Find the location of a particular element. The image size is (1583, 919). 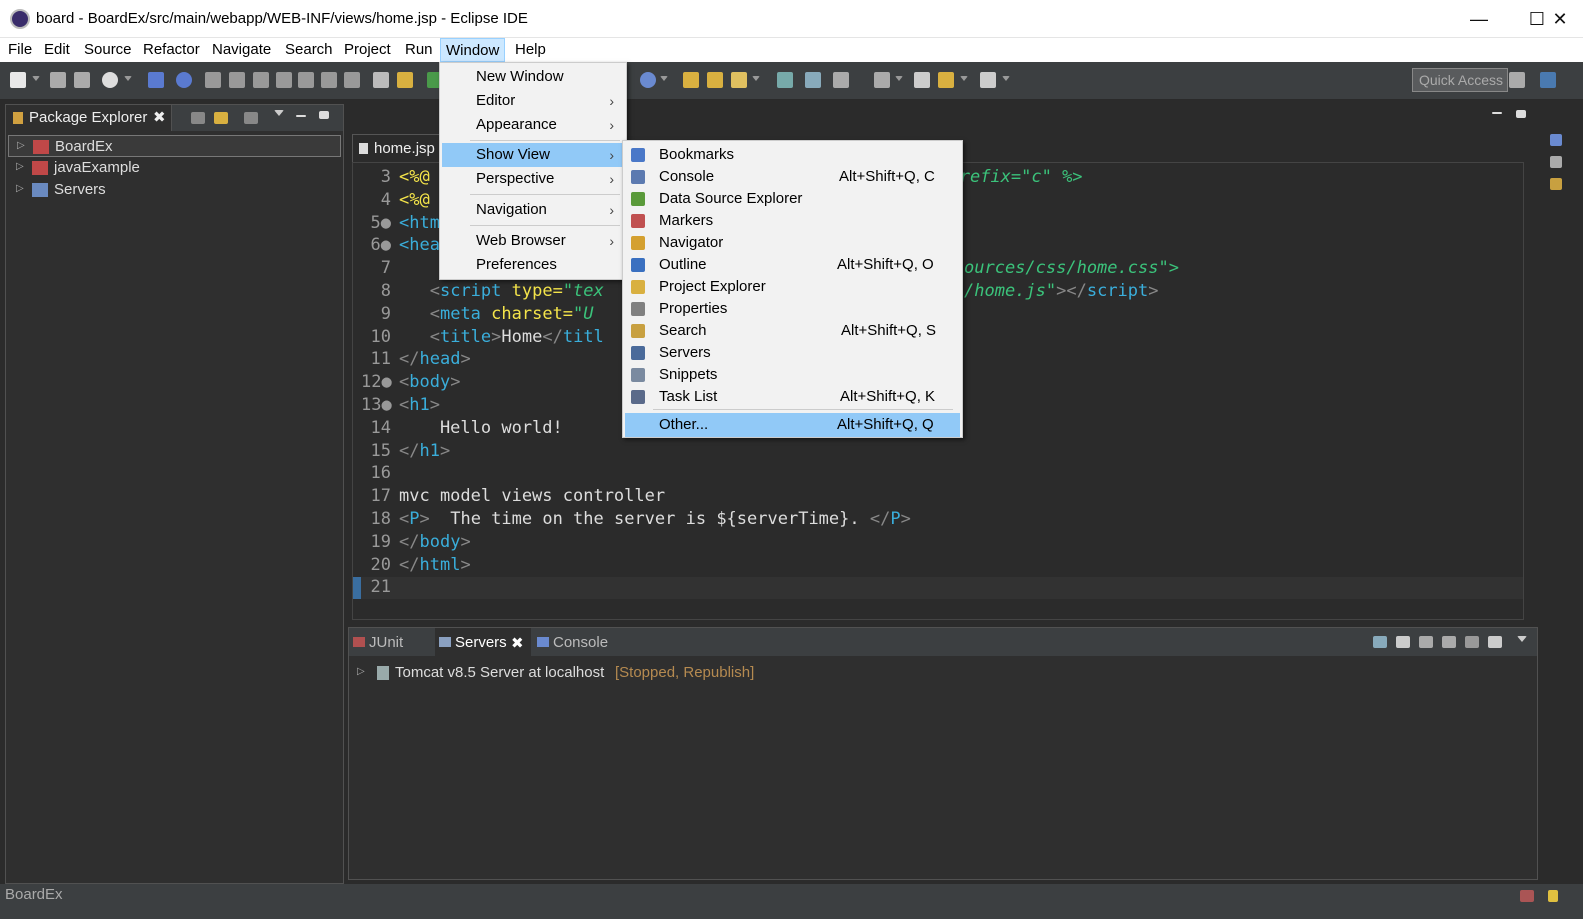

menu-item-new-window: New Window is located at coordinates (533, 77).